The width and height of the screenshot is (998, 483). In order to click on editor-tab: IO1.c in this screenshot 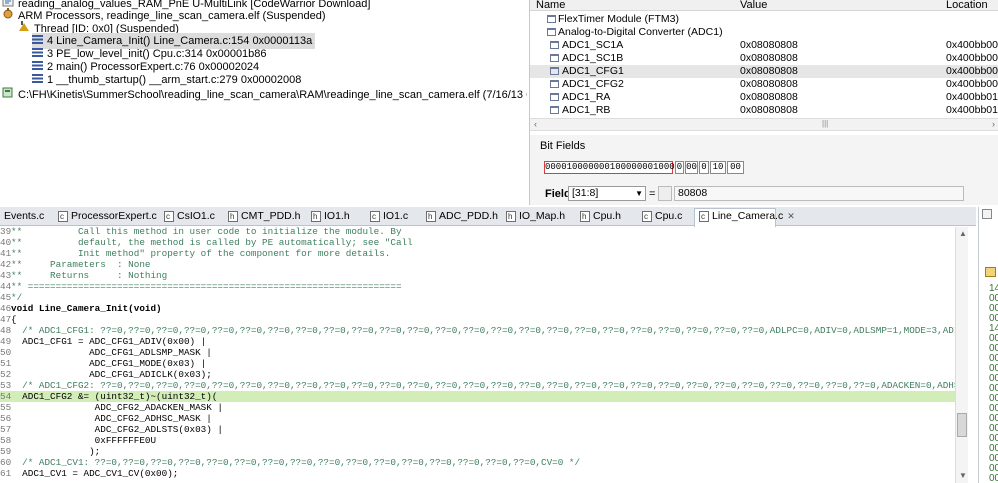, I will do `click(387, 217)`.